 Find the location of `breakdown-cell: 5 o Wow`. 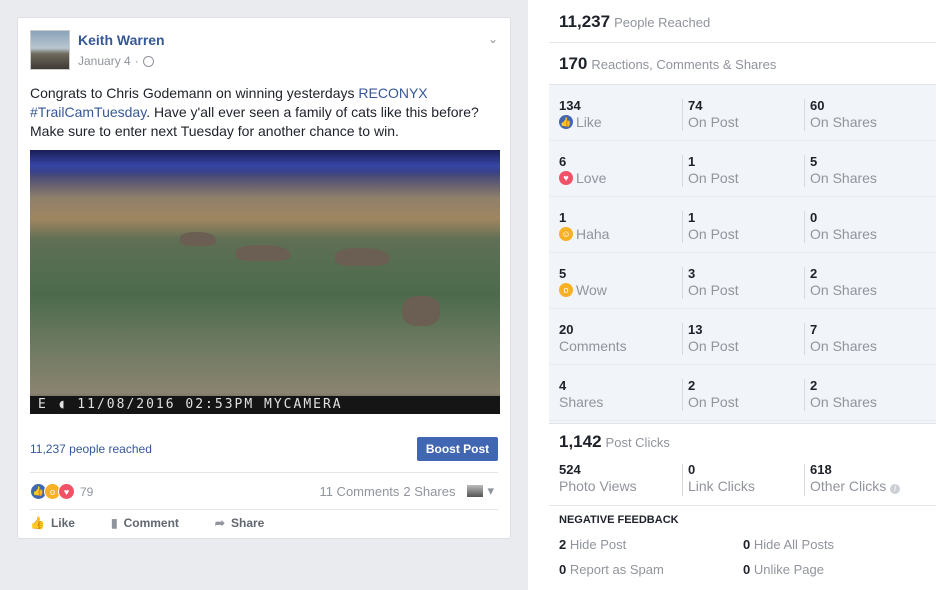

breakdown-cell: 5 o Wow is located at coordinates (583, 282).